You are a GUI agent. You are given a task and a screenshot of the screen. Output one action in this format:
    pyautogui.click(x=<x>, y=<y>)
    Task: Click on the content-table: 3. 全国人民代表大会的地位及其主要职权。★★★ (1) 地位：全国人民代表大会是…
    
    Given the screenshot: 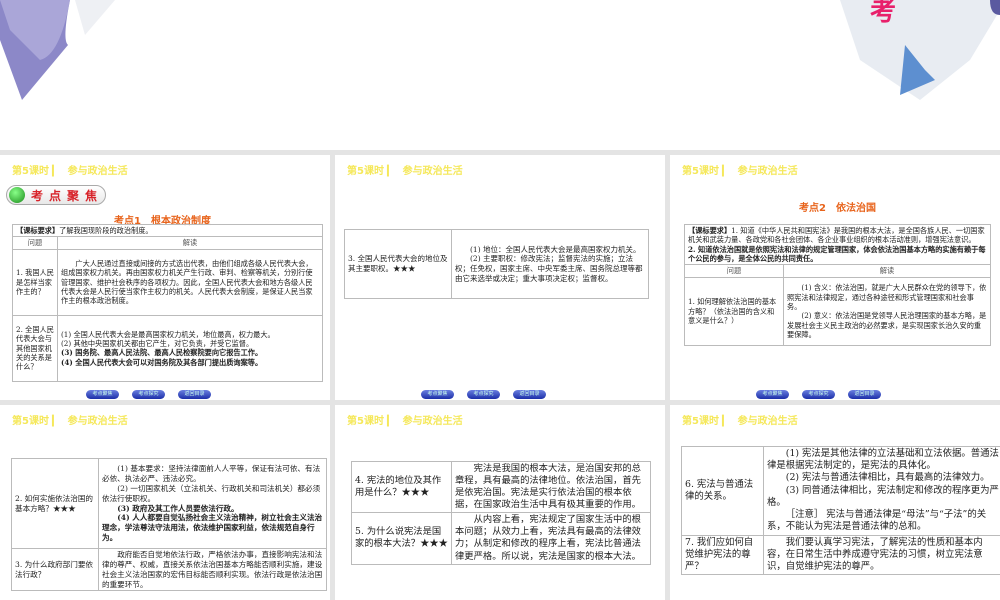 What is the action you would take?
    pyautogui.click(x=496, y=264)
    